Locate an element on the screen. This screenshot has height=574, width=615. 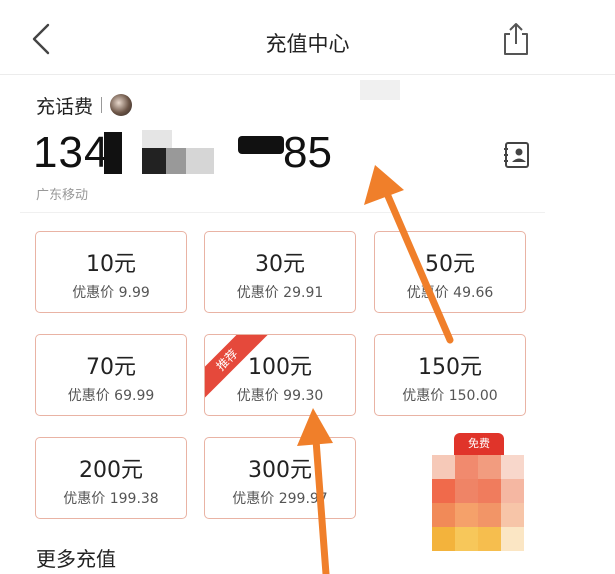
option-price: 优惠价 9.99 is located at coordinates (111, 293).